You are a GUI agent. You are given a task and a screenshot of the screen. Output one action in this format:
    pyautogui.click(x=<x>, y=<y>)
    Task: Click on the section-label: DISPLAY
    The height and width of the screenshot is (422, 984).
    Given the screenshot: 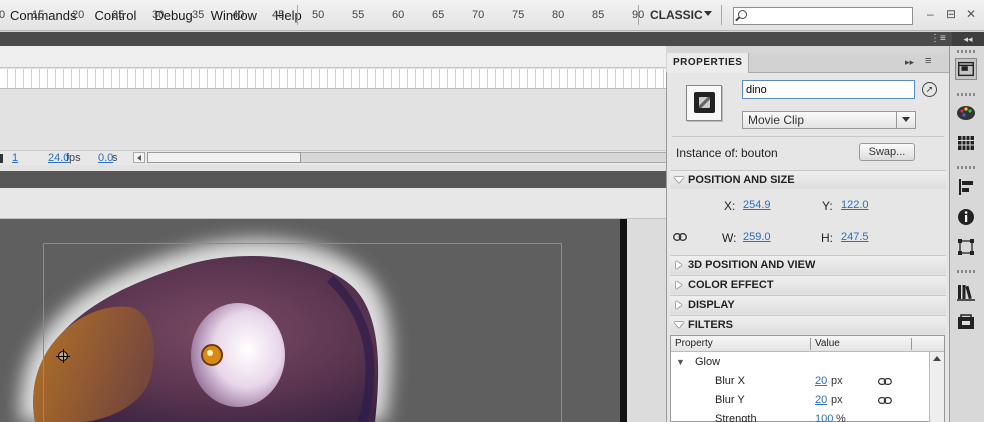 What is the action you would take?
    pyautogui.click(x=711, y=305)
    